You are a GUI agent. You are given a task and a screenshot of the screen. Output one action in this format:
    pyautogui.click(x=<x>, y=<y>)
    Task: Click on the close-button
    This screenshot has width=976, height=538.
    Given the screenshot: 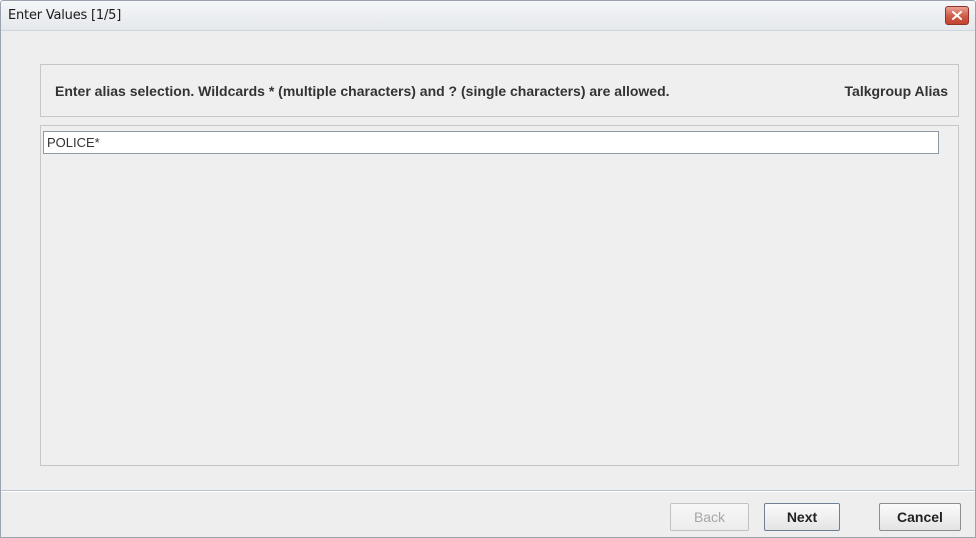 What is the action you would take?
    pyautogui.click(x=957, y=15)
    